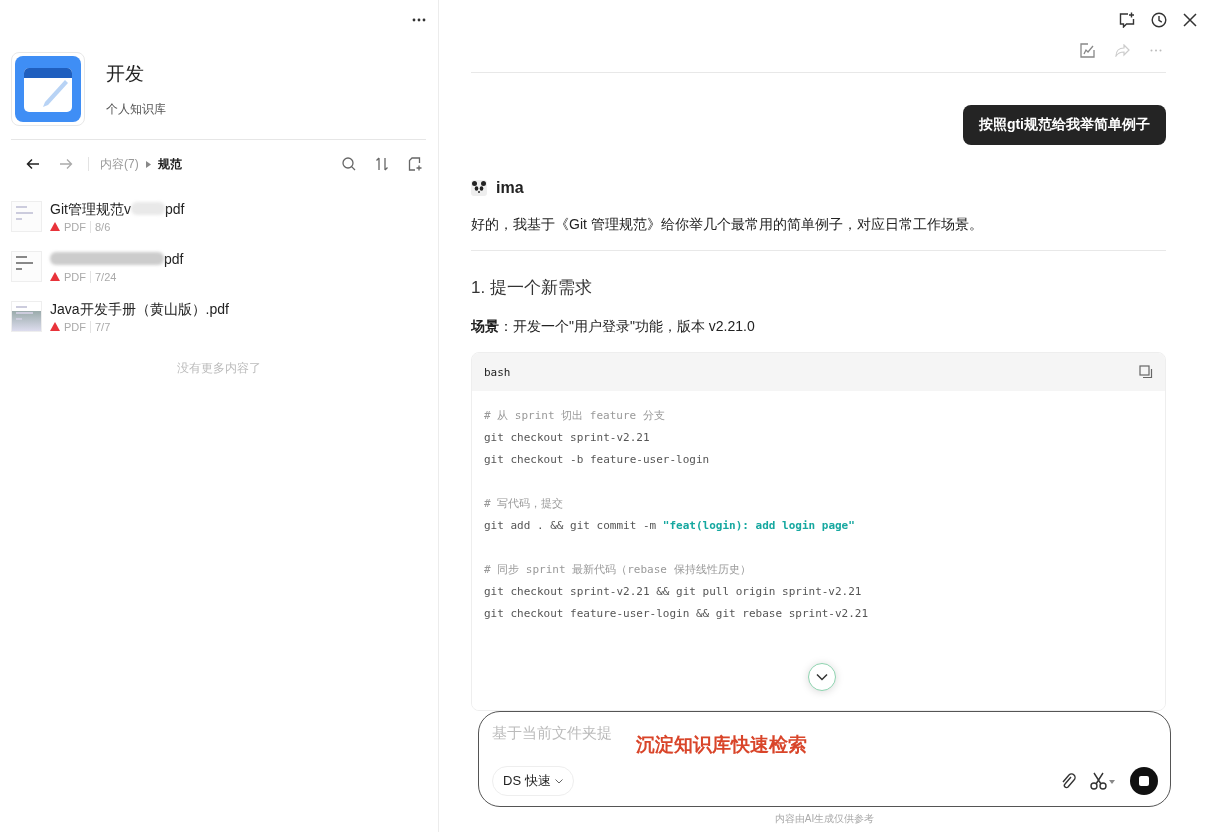 Image resolution: width=1211 pixels, height=832 pixels. Describe the element at coordinates (669, 525) in the screenshot. I see `code-line: git add . && git commit -m "feat(login): add login page"` at that location.